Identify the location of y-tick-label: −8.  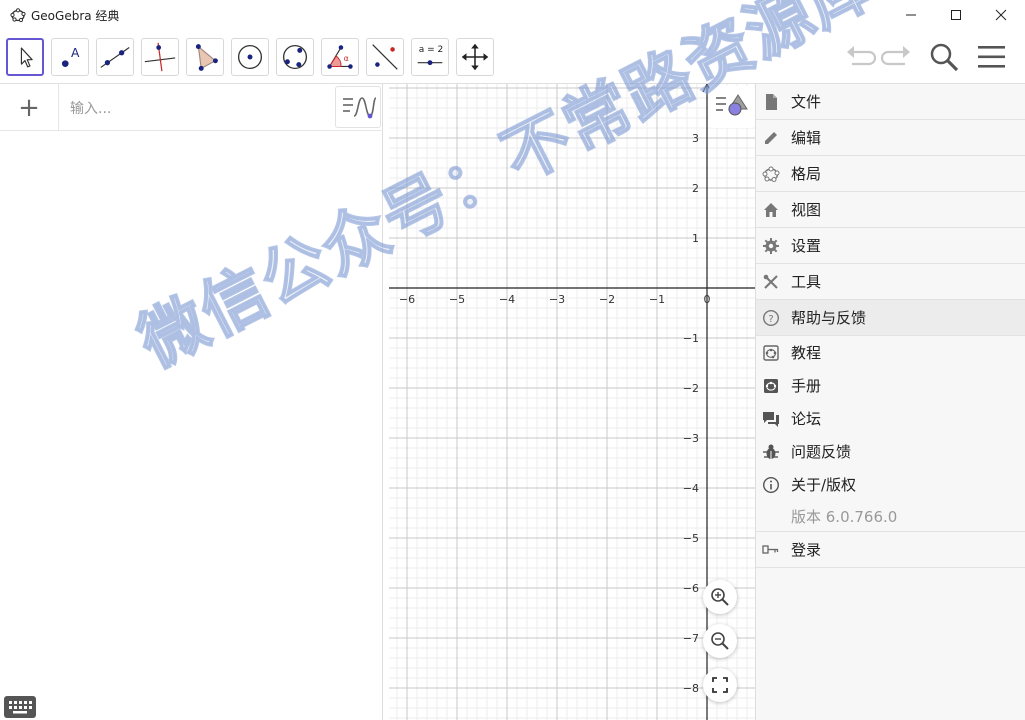
(691, 688).